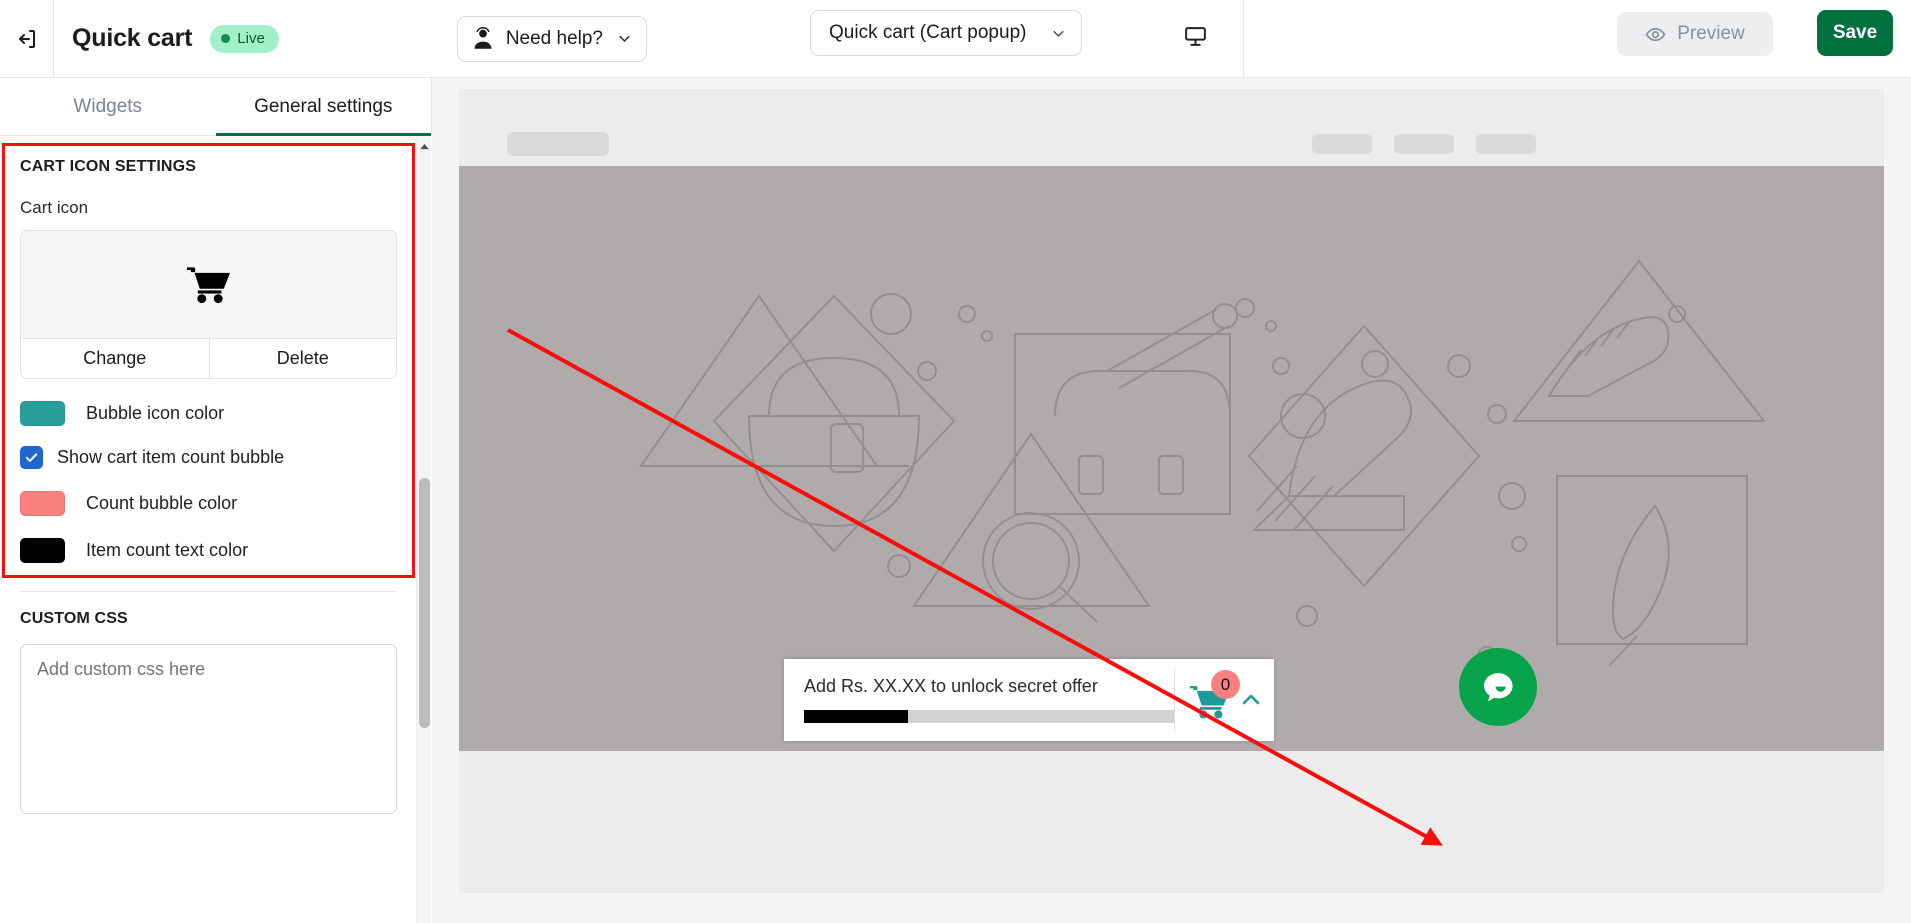 Image resolution: width=1911 pixels, height=923 pixels. I want to click on count-bubble-color-row: Count bubble color, so click(207, 503).